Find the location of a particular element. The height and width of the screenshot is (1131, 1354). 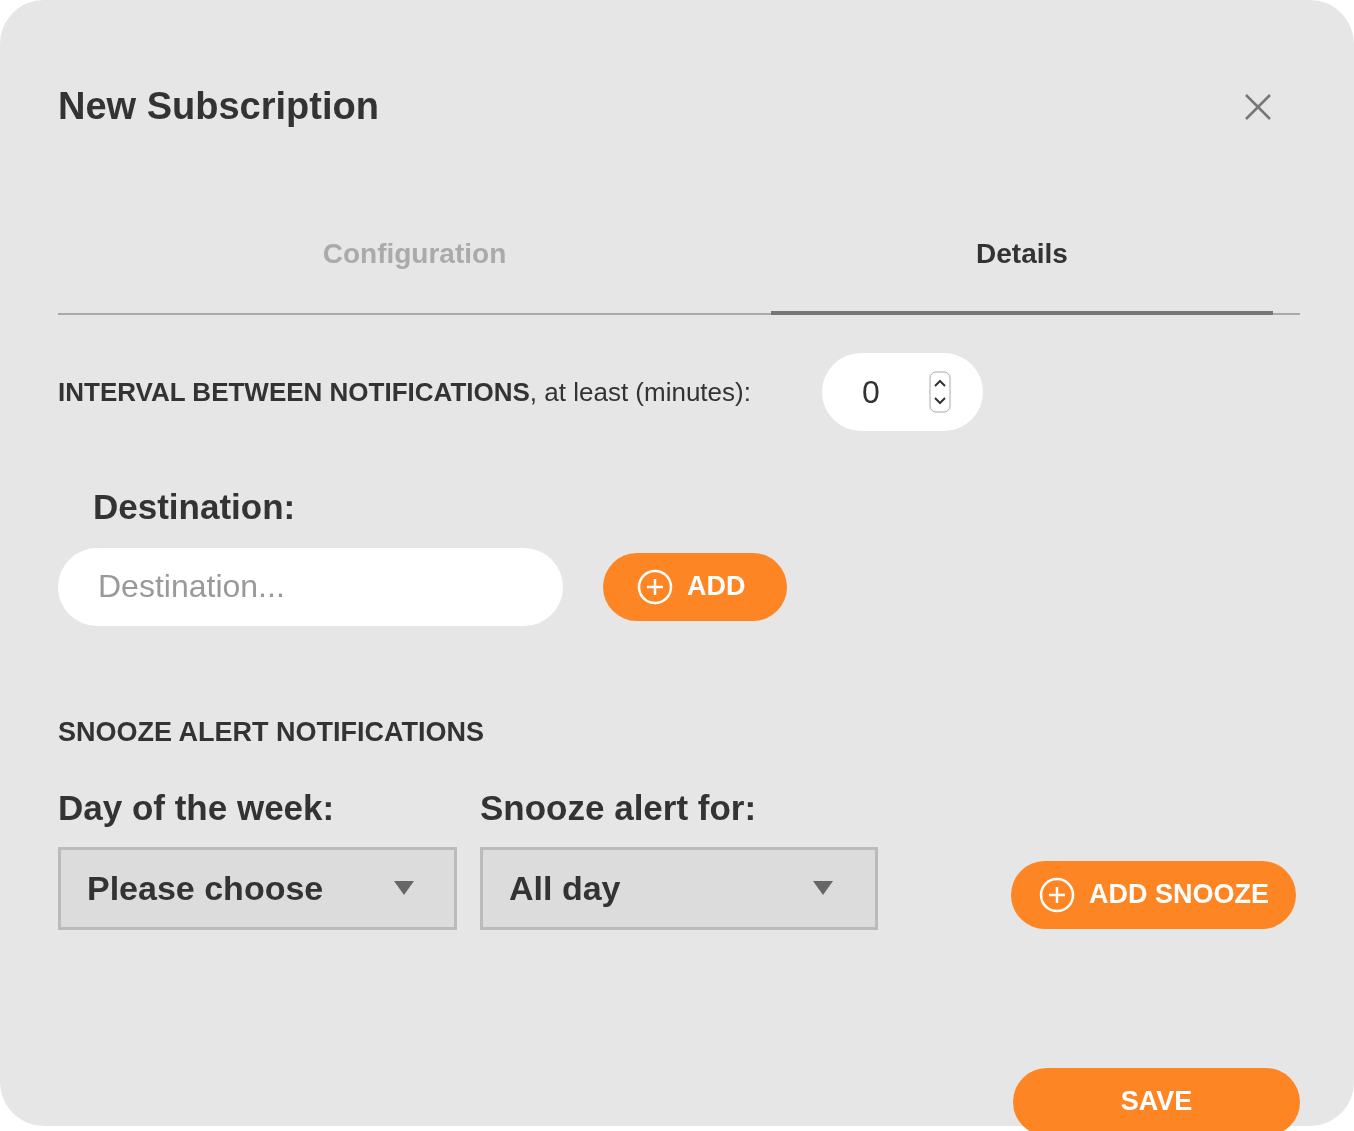

interval-label: INTERVAL BETWEEN NOTIFICATIONS, at least (minutes): is located at coordinates (405, 392).